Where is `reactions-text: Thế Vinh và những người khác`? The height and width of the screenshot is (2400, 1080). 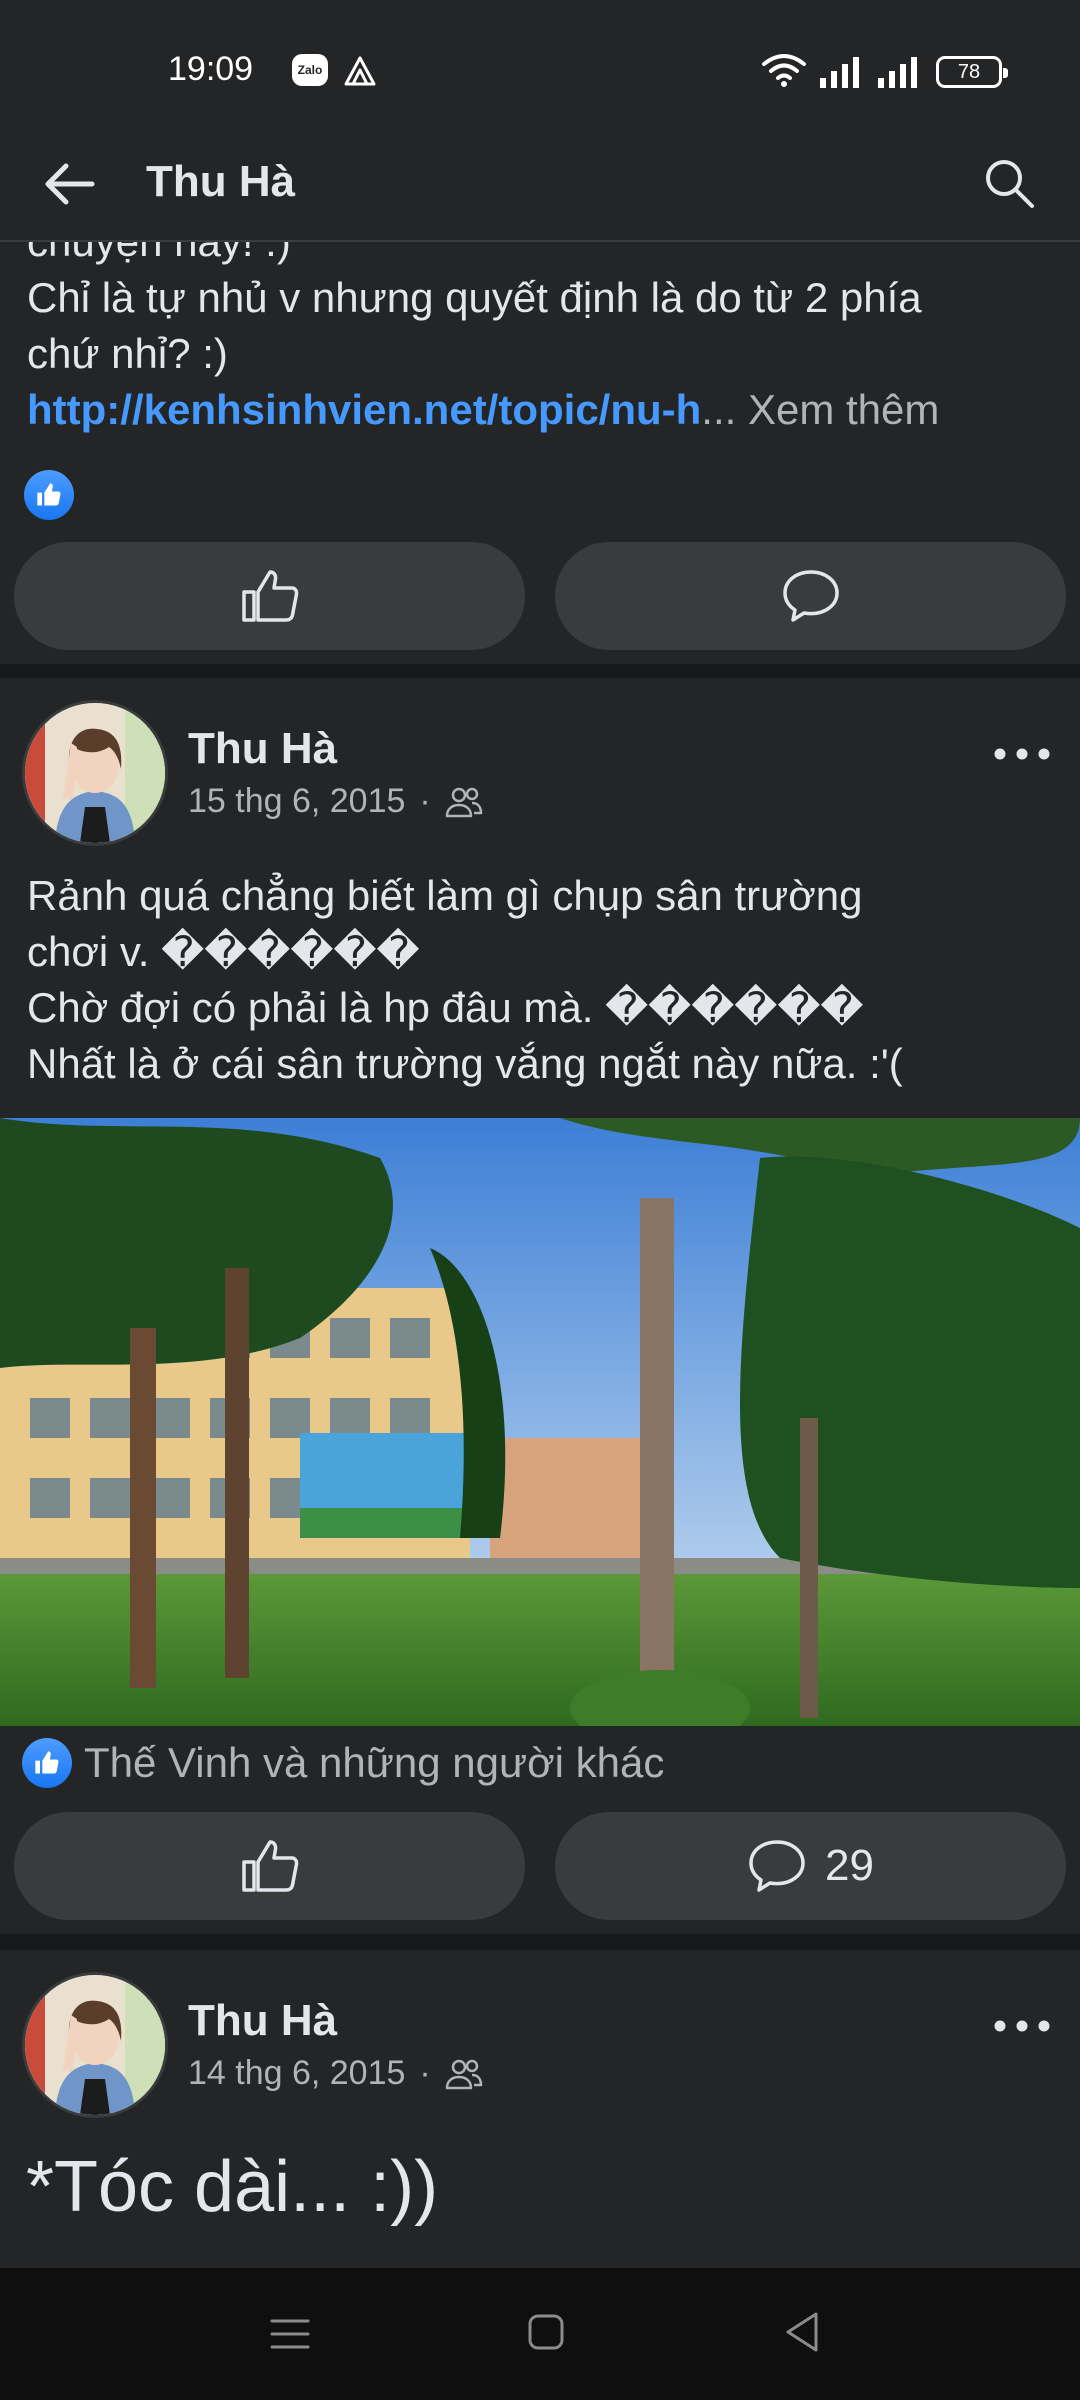 reactions-text: Thế Vinh và những người khác is located at coordinates (374, 1762).